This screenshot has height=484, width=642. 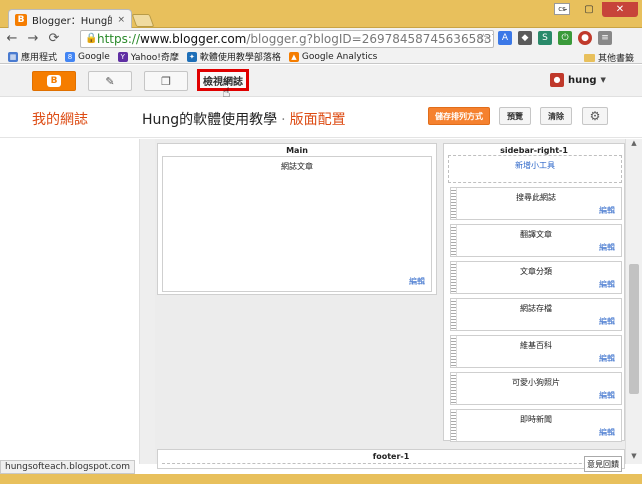 What do you see at coordinates (608, 57) in the screenshot?
I see `other-bookmarks: 其他書籤` at bounding box center [608, 57].